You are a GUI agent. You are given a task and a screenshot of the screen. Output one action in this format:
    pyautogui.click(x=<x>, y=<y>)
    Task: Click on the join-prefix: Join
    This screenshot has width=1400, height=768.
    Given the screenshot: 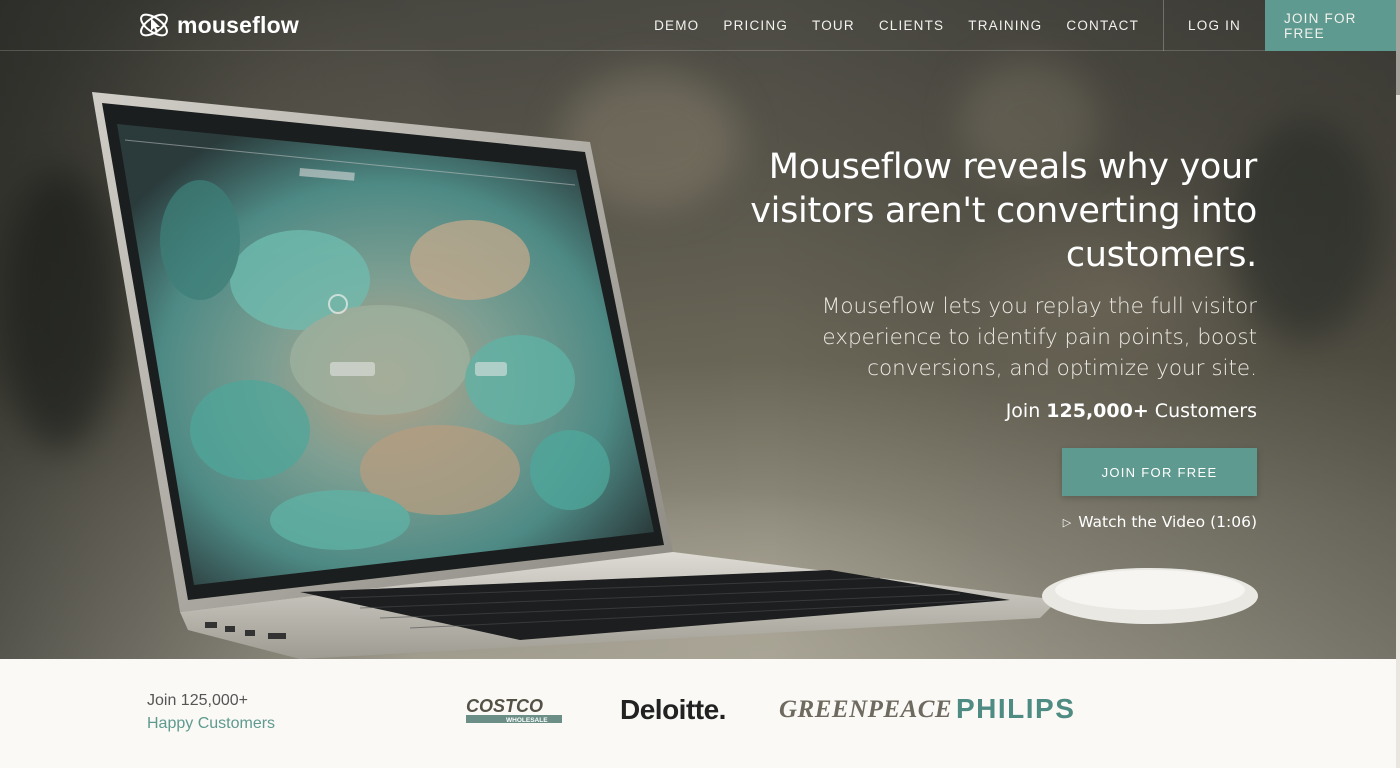 What is the action you would take?
    pyautogui.click(x=1026, y=411)
    